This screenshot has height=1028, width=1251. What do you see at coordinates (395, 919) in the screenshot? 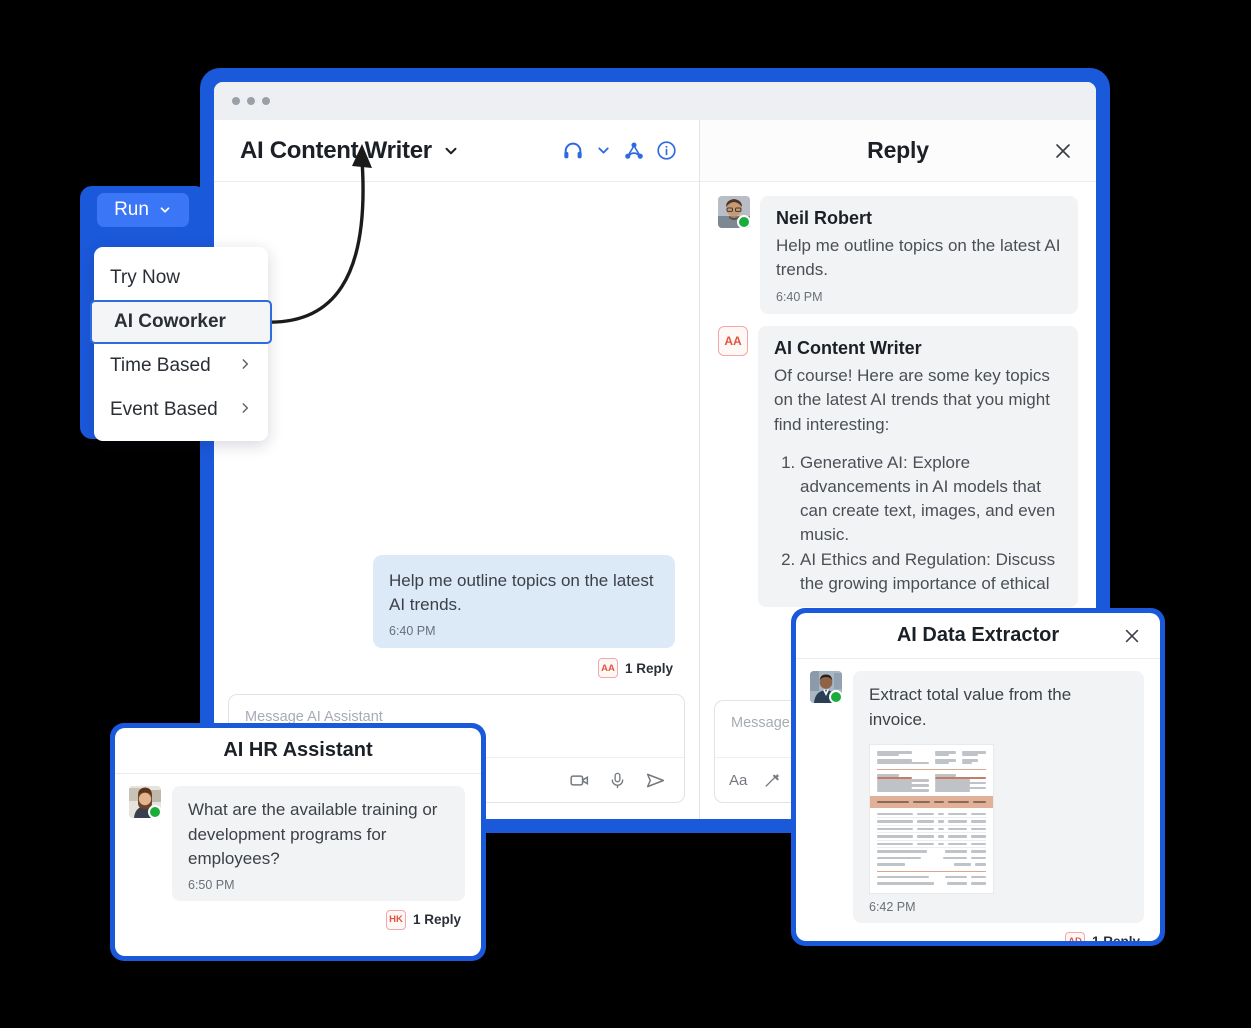
I see `avatar-initials: HK` at bounding box center [395, 919].